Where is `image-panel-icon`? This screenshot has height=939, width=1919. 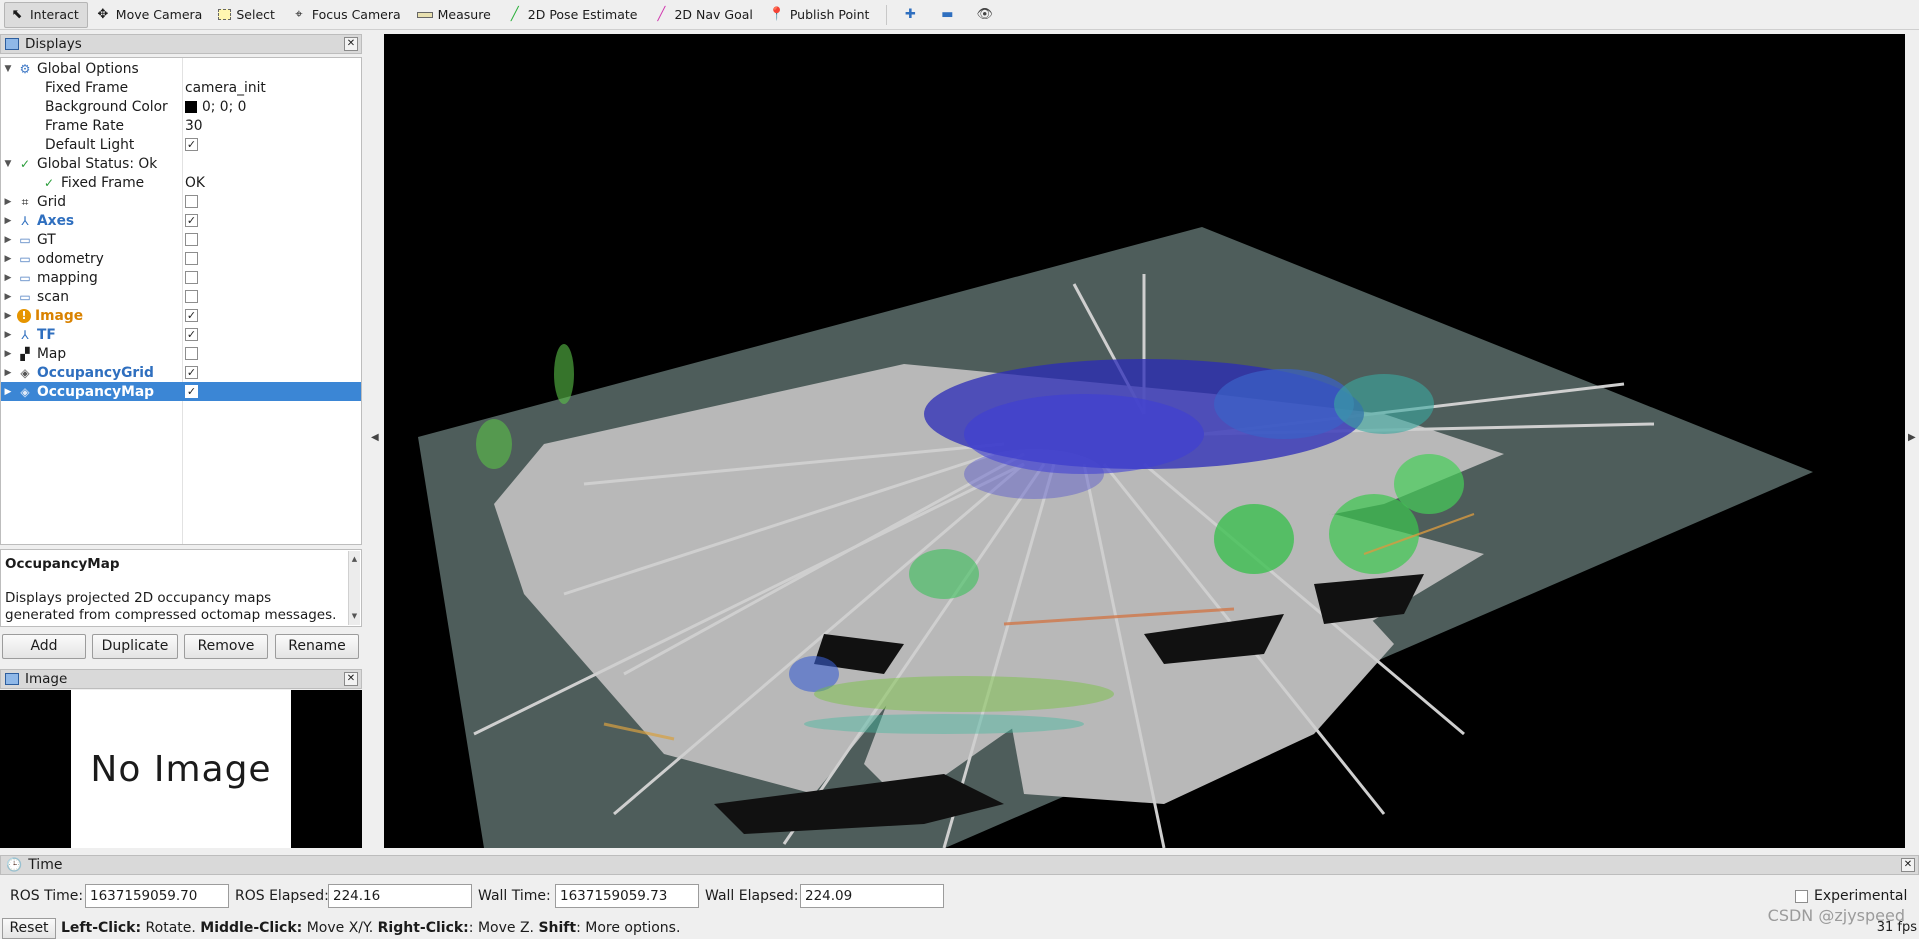
image-panel-icon is located at coordinates (12, 679).